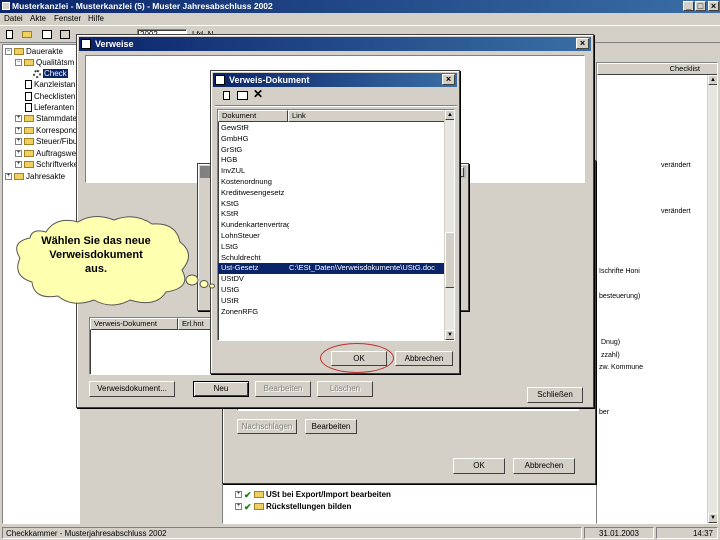 The width and height of the screenshot is (720, 540). What do you see at coordinates (46, 141) in the screenshot?
I see `tree-item: + Steuer/Fibu` at bounding box center [46, 141].